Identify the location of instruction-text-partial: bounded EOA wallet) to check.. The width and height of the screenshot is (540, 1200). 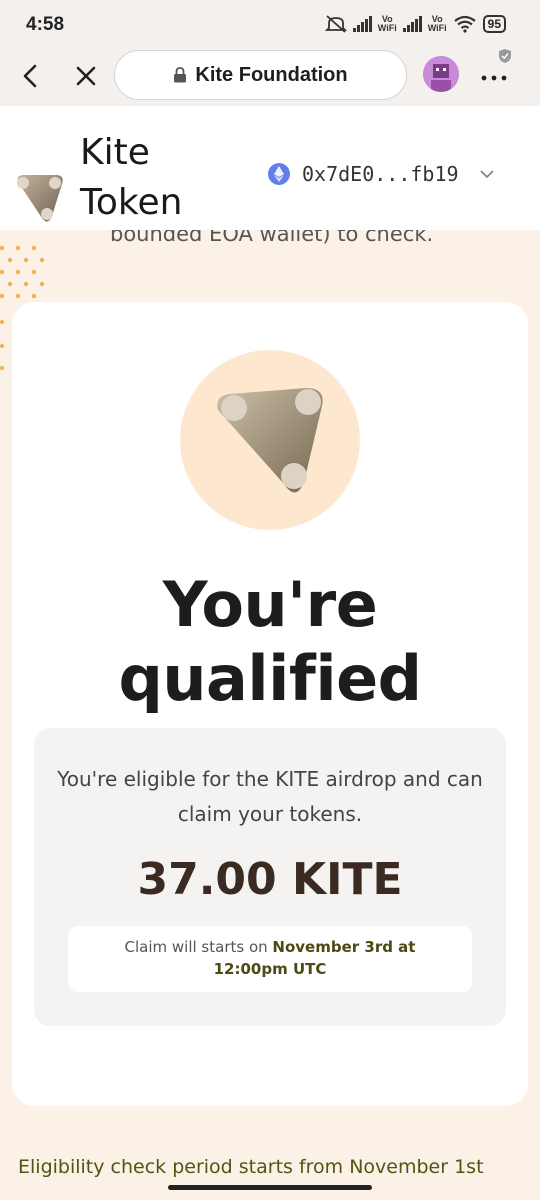
(272, 238).